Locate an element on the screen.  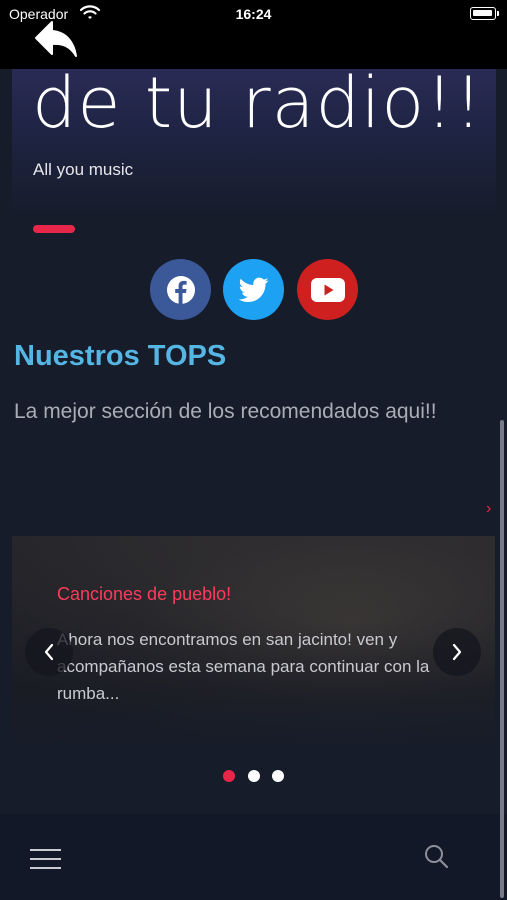
search-icon is located at coordinates (437, 859).